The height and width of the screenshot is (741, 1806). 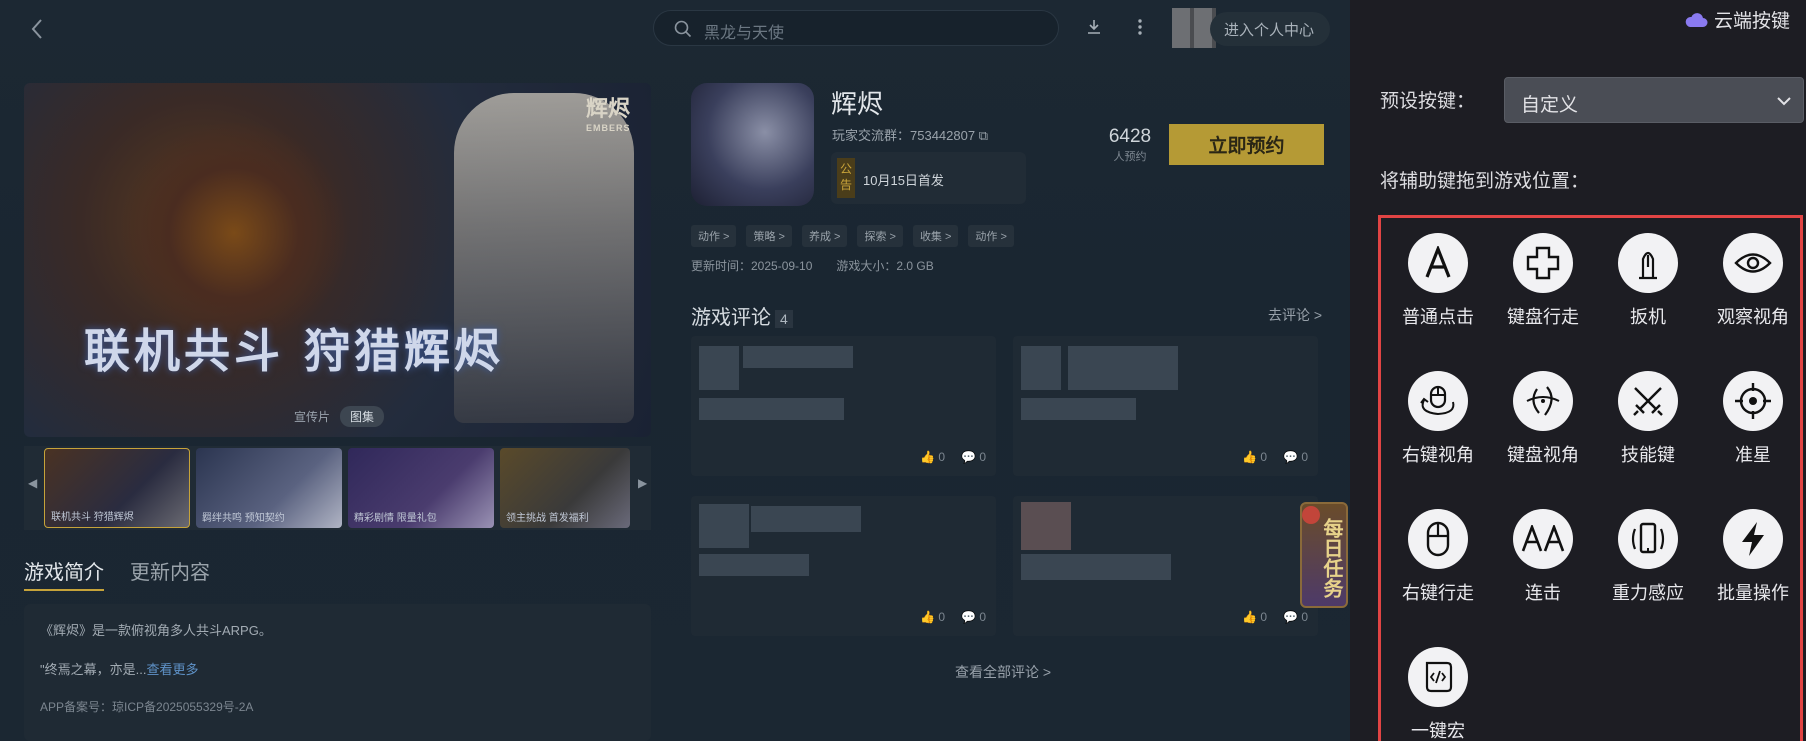 What do you see at coordinates (742, 315) in the screenshot?
I see `reviews-title: 游戏评论 4` at bounding box center [742, 315].